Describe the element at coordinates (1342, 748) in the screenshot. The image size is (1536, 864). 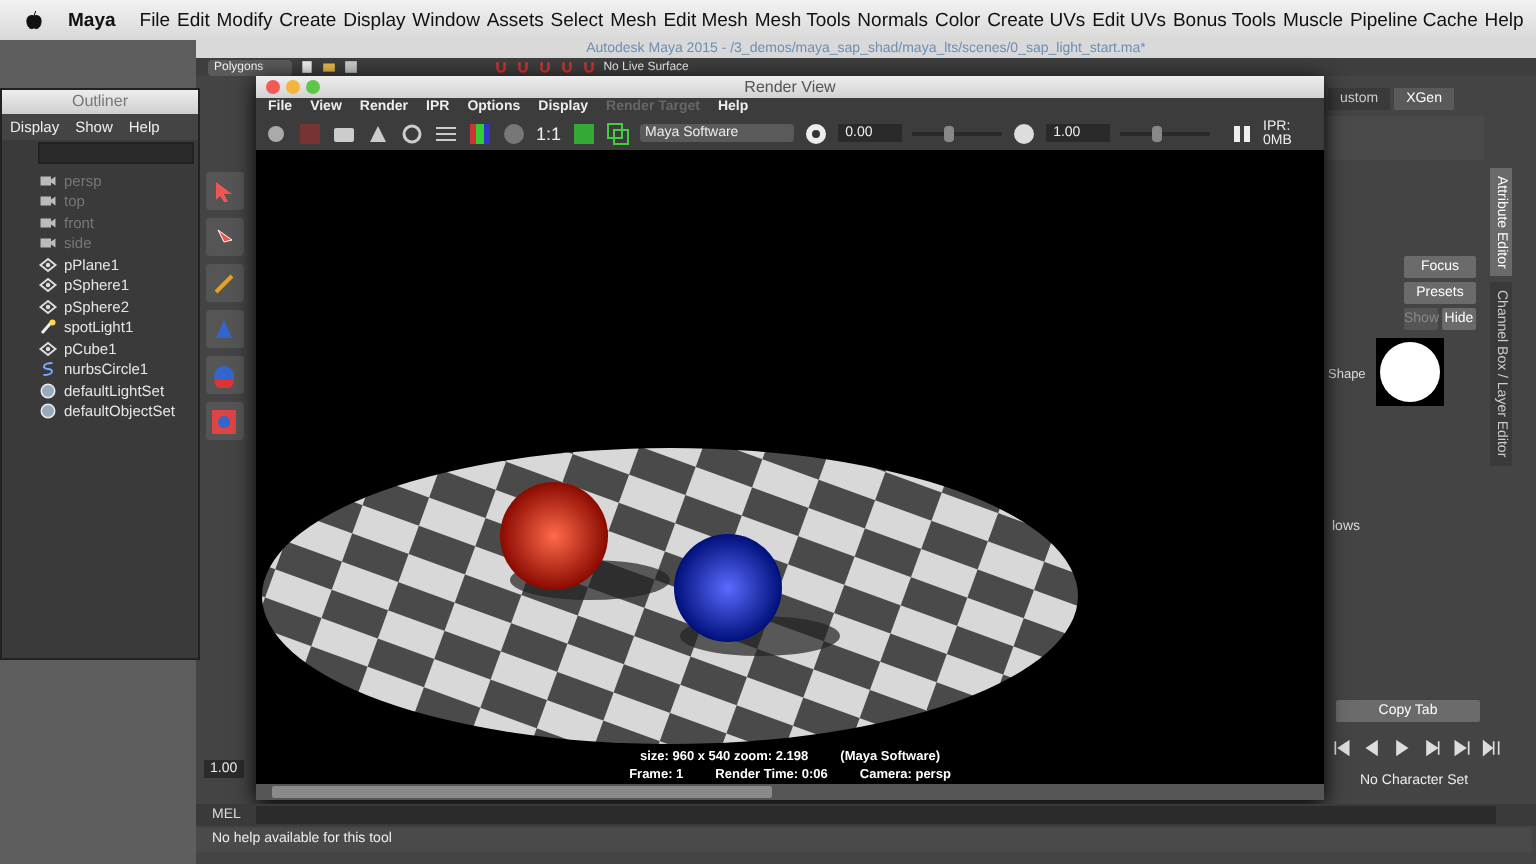
I see `skip-start-icon` at that location.